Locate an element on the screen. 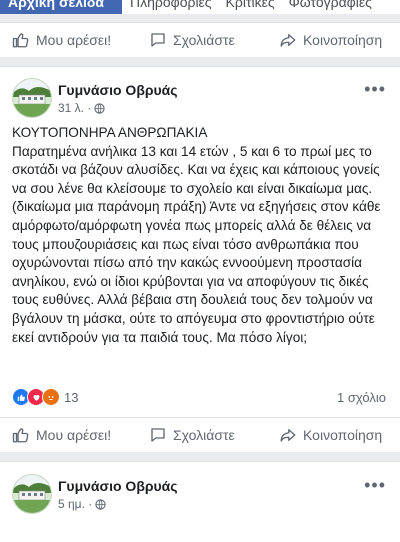 The height and width of the screenshot is (542, 400). reactions-count: 13 is located at coordinates (71, 397).